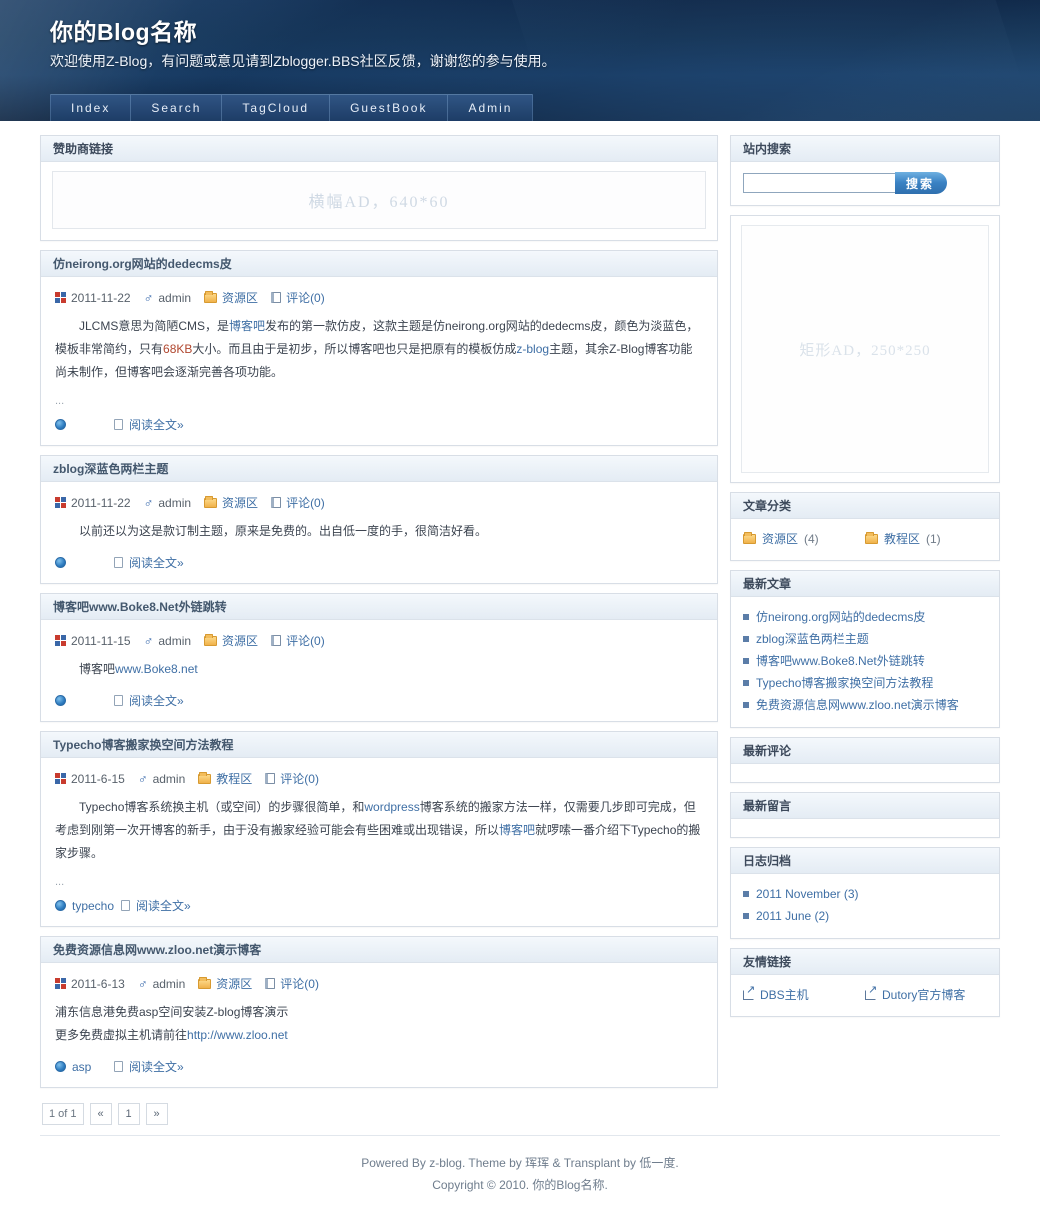 This screenshot has width=1040, height=1210. Describe the element at coordinates (128, 1114) in the screenshot. I see `pagination-page-1: 1` at that location.